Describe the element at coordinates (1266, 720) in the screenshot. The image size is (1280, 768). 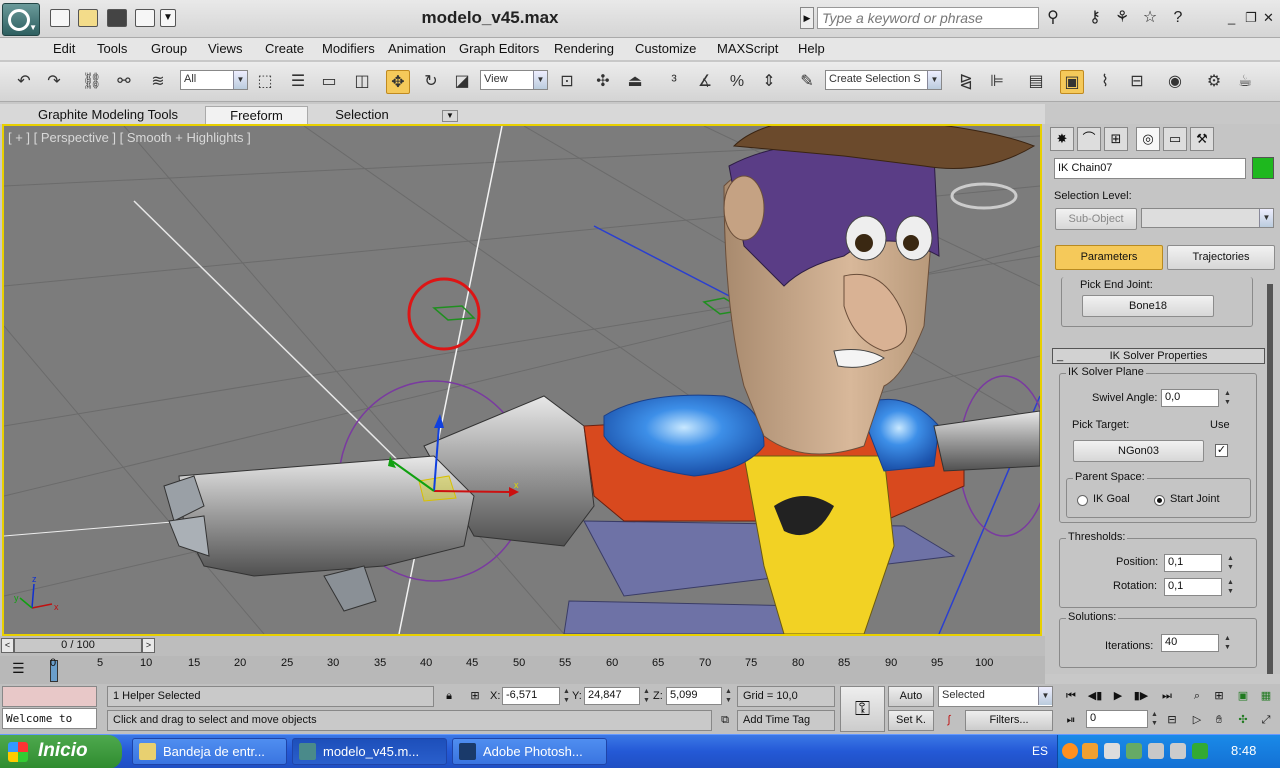
I see `maximize-viewport-icon: ⤢` at that location.